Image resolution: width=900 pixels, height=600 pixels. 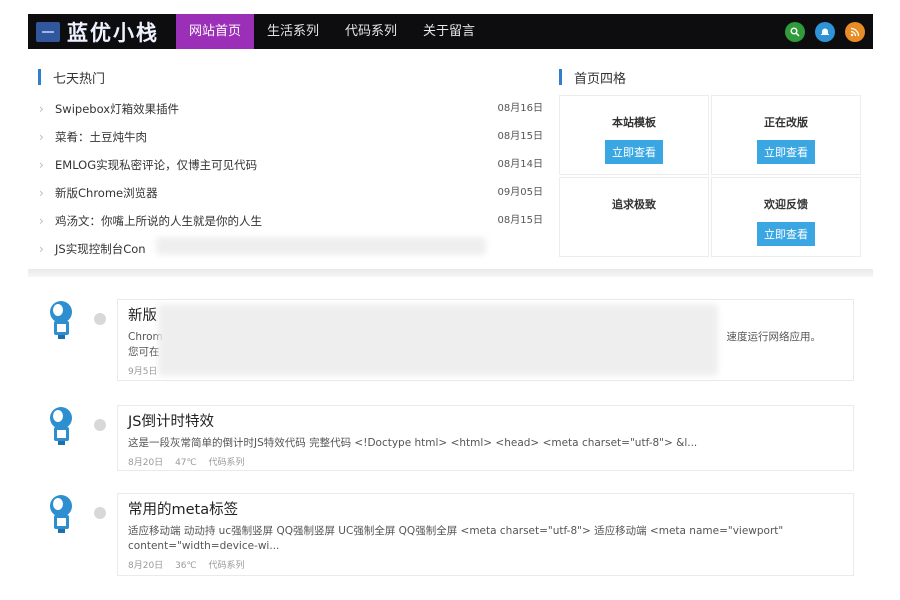 I want to click on hot-item-title: EMLOG实现私密评论，仅博主可见代码, so click(x=156, y=165).